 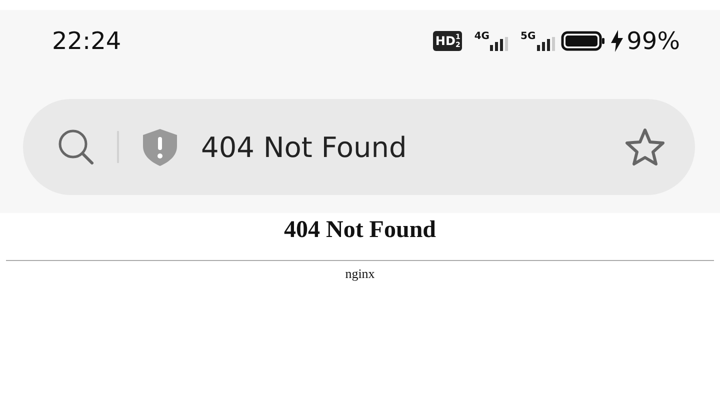 What do you see at coordinates (528, 37) in the screenshot?
I see `network-type-label: 5G` at bounding box center [528, 37].